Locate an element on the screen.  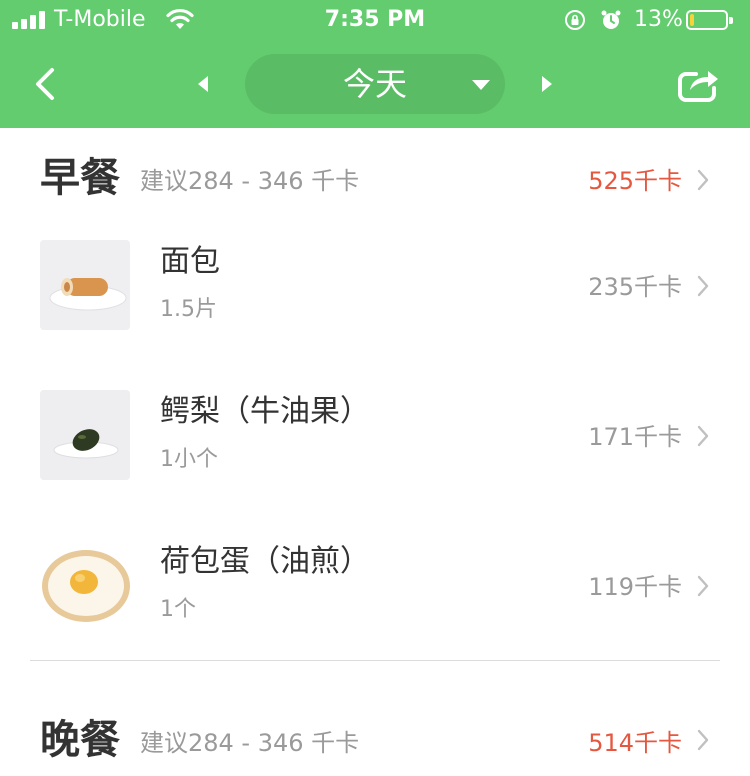
meal-title: 早餐 is located at coordinates (80, 178).